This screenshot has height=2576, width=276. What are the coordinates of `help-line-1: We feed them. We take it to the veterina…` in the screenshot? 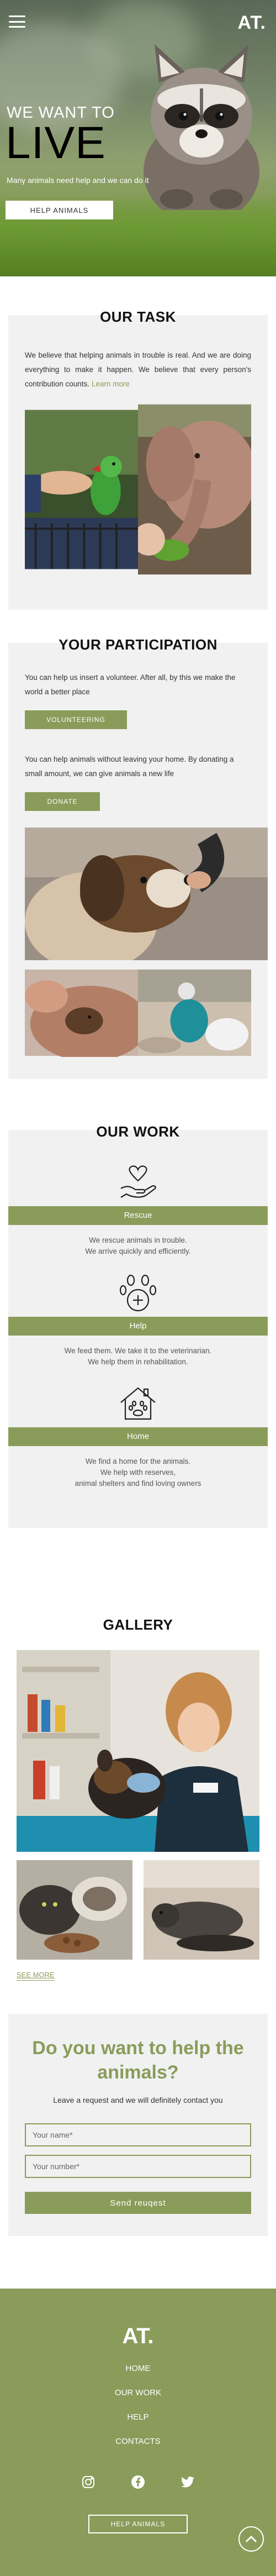 It's located at (138, 1351).